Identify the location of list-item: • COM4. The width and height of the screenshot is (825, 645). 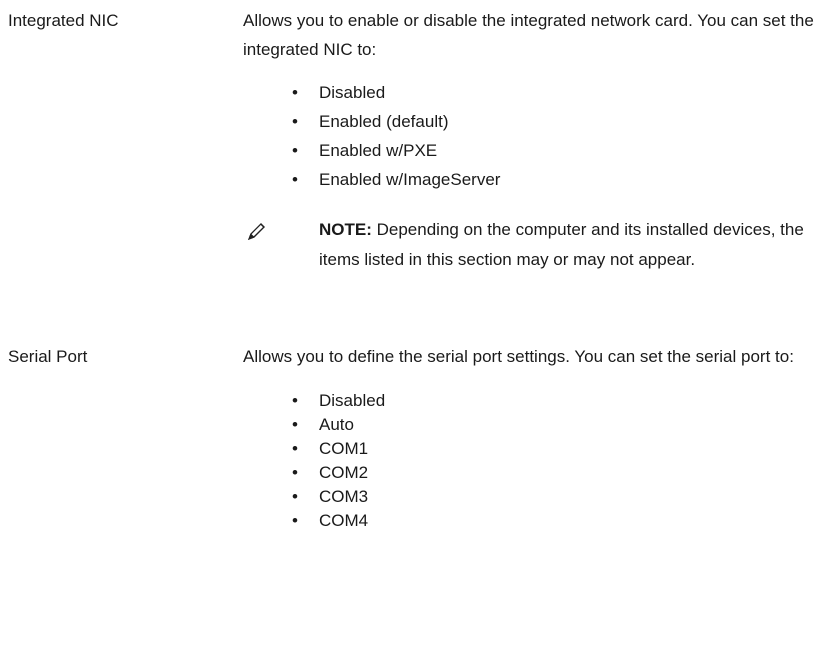
(533, 521).